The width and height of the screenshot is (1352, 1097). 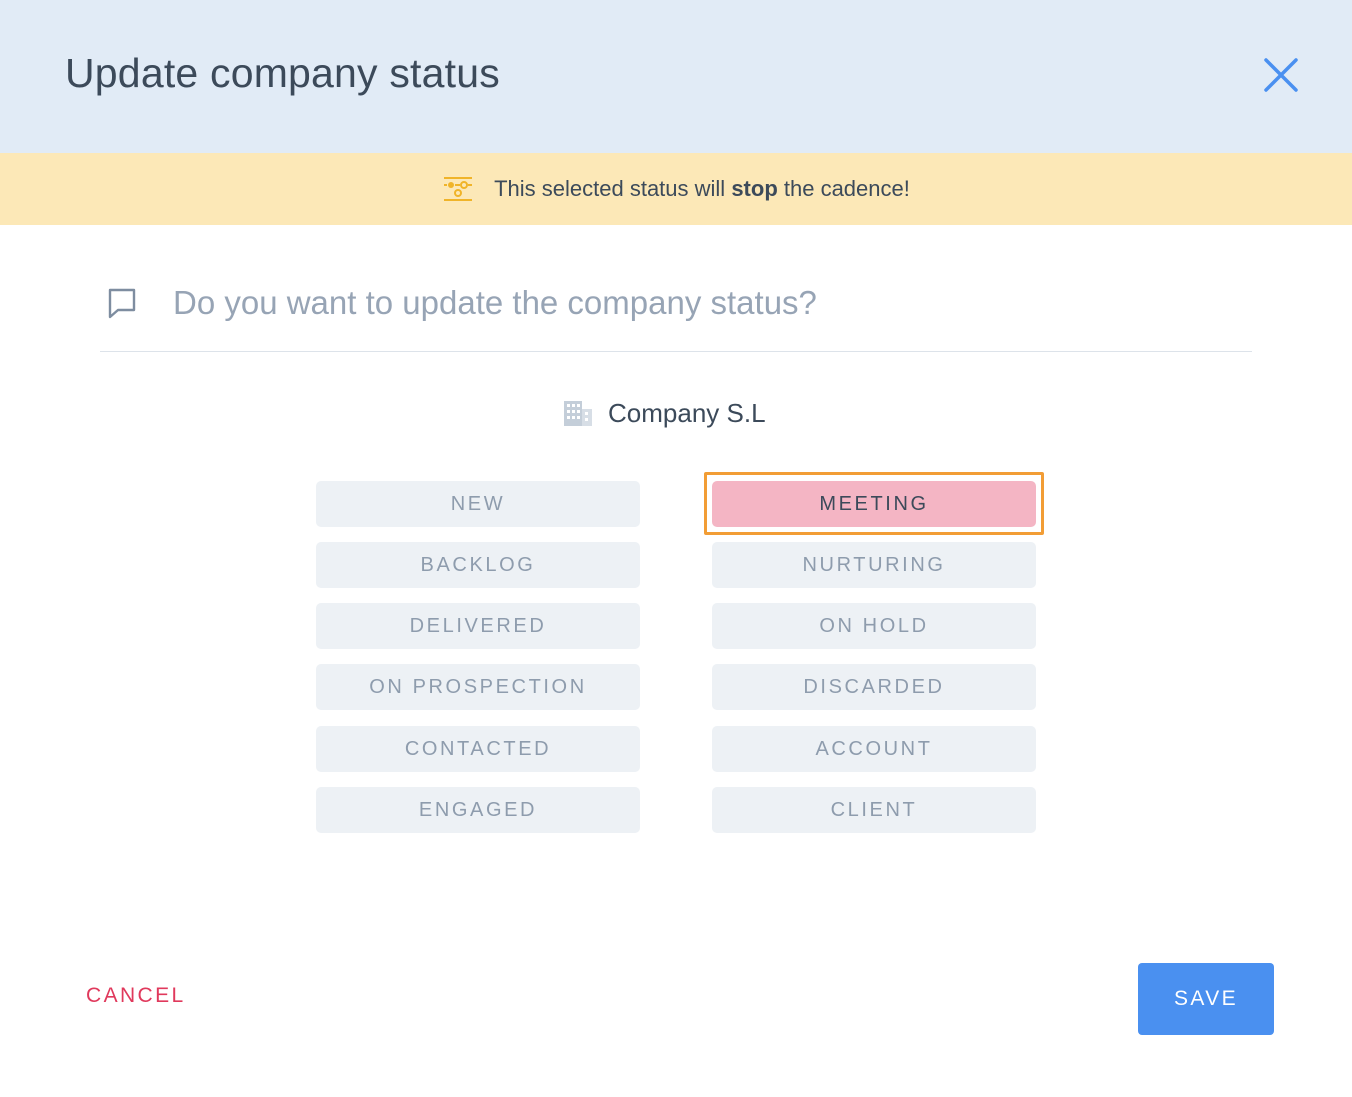 What do you see at coordinates (122, 303) in the screenshot?
I see `comment-icon` at bounding box center [122, 303].